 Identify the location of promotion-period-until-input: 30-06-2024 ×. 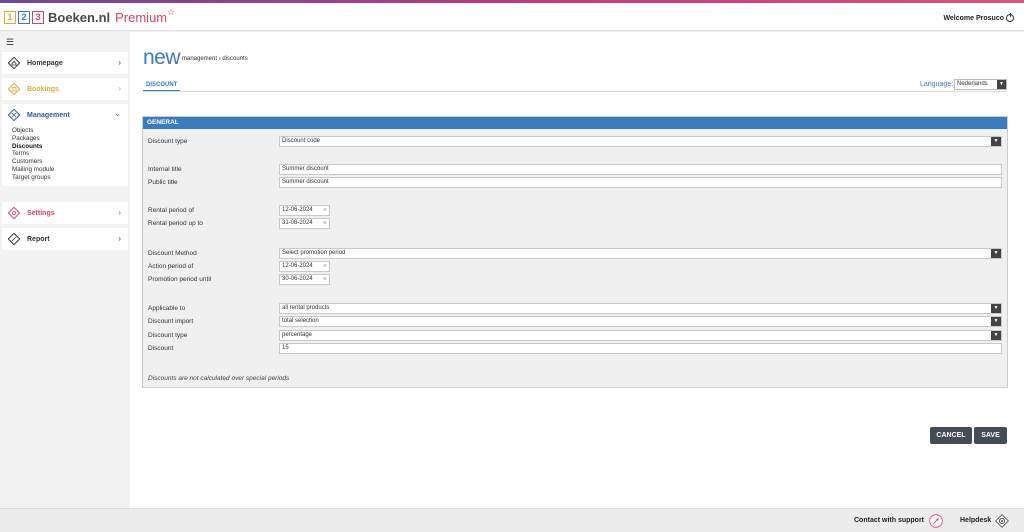
(304, 279).